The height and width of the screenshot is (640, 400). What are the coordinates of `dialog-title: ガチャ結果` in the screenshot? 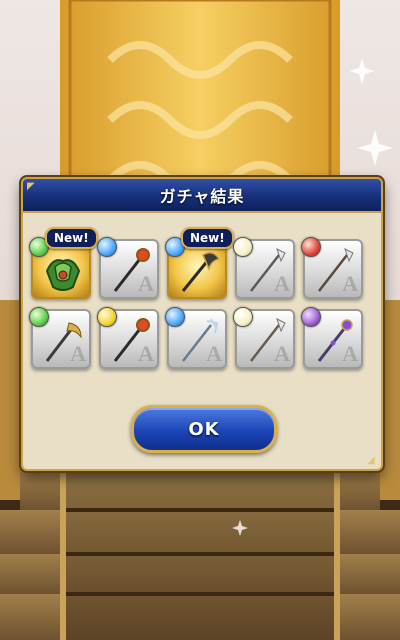 It's located at (202, 196).